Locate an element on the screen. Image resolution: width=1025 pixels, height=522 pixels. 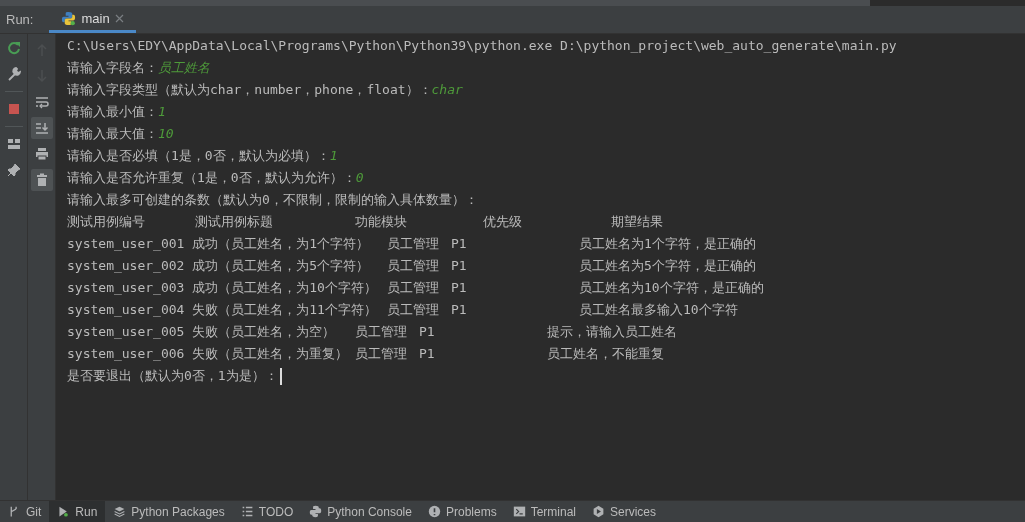
console-line: 请输入是否必填（1是，0否，默认为必填）： is located at coordinates (198, 156).